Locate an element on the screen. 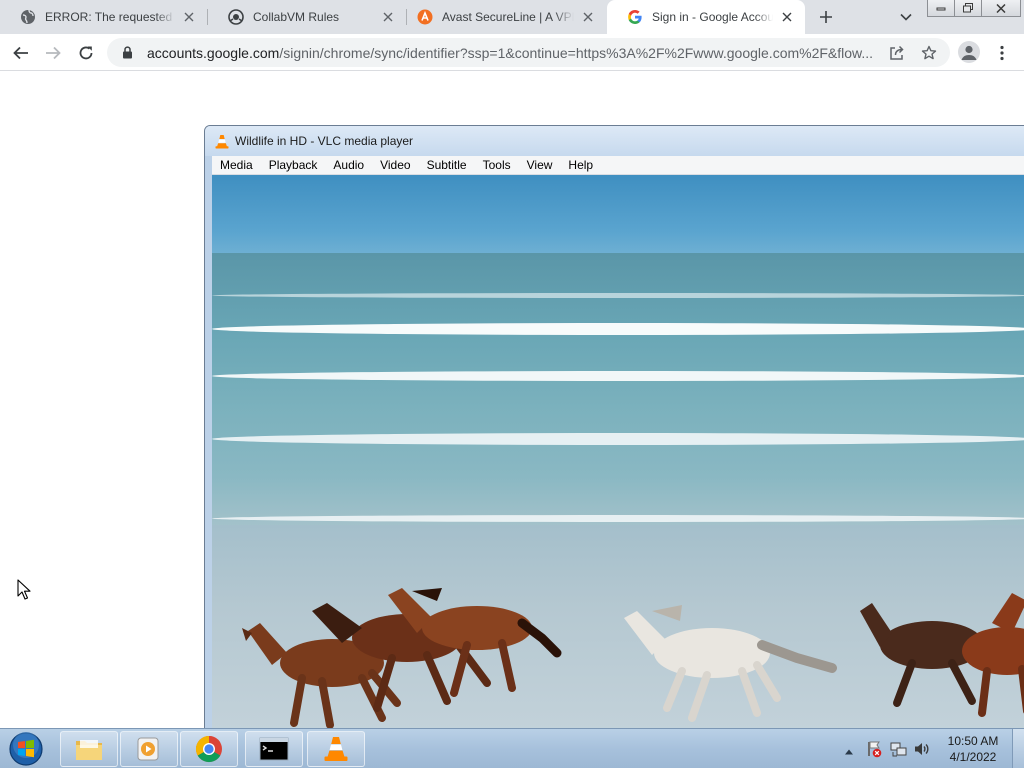 The image size is (1024, 768). system-clock: 10:50 AM 4/1/2022 is located at coordinates (973, 749).